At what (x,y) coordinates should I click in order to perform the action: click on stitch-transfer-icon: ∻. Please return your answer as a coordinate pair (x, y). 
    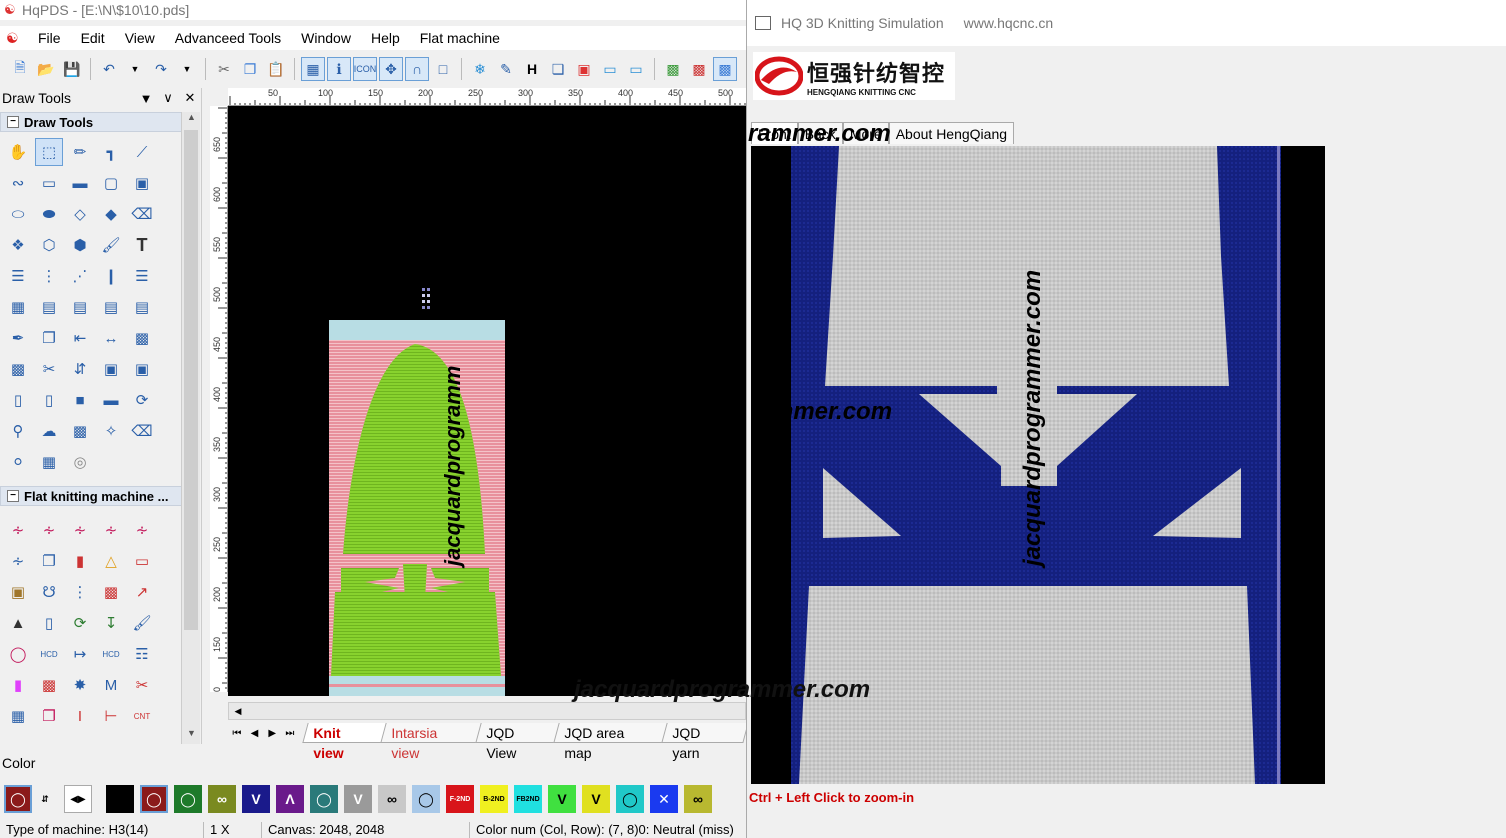
    Looking at the image, I should click on (111, 530).